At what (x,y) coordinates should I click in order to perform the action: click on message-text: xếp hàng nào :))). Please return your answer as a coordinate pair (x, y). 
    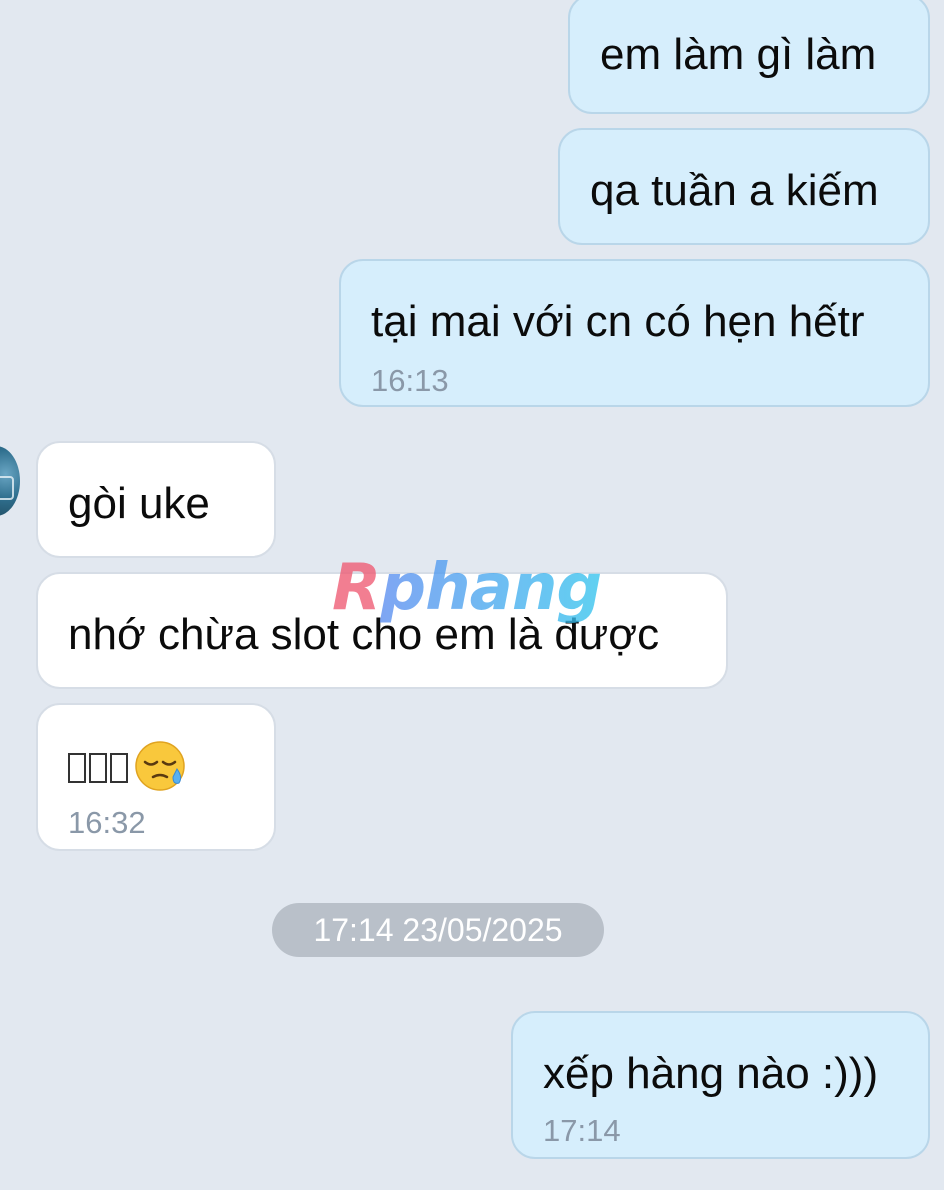
    Looking at the image, I should click on (711, 1073).